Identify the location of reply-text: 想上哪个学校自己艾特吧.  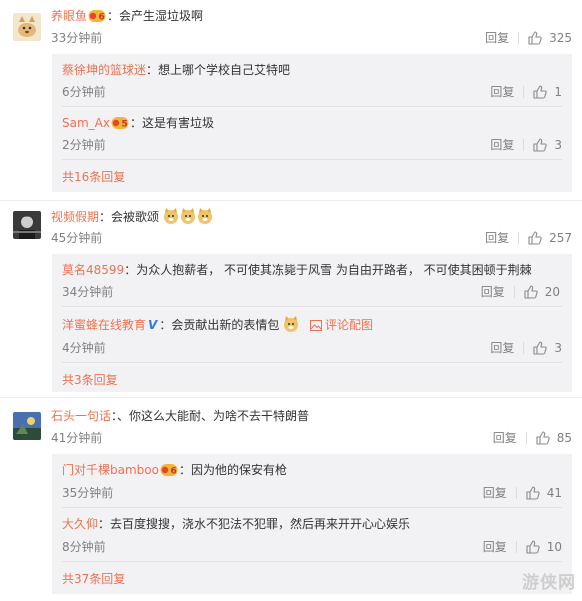
(224, 70).